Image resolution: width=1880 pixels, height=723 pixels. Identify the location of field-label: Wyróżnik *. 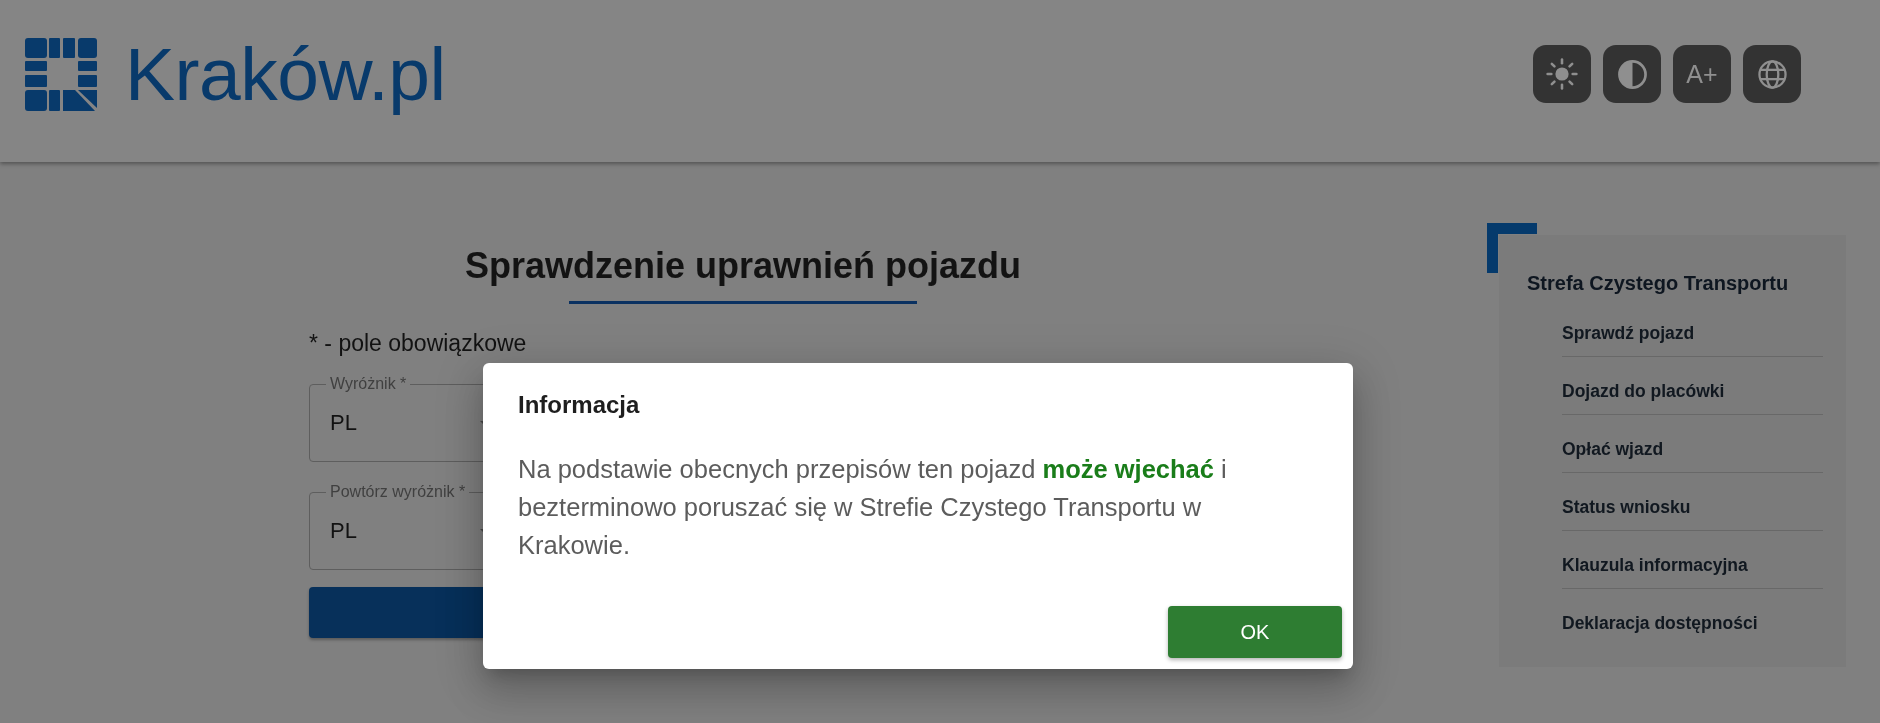
(368, 384).